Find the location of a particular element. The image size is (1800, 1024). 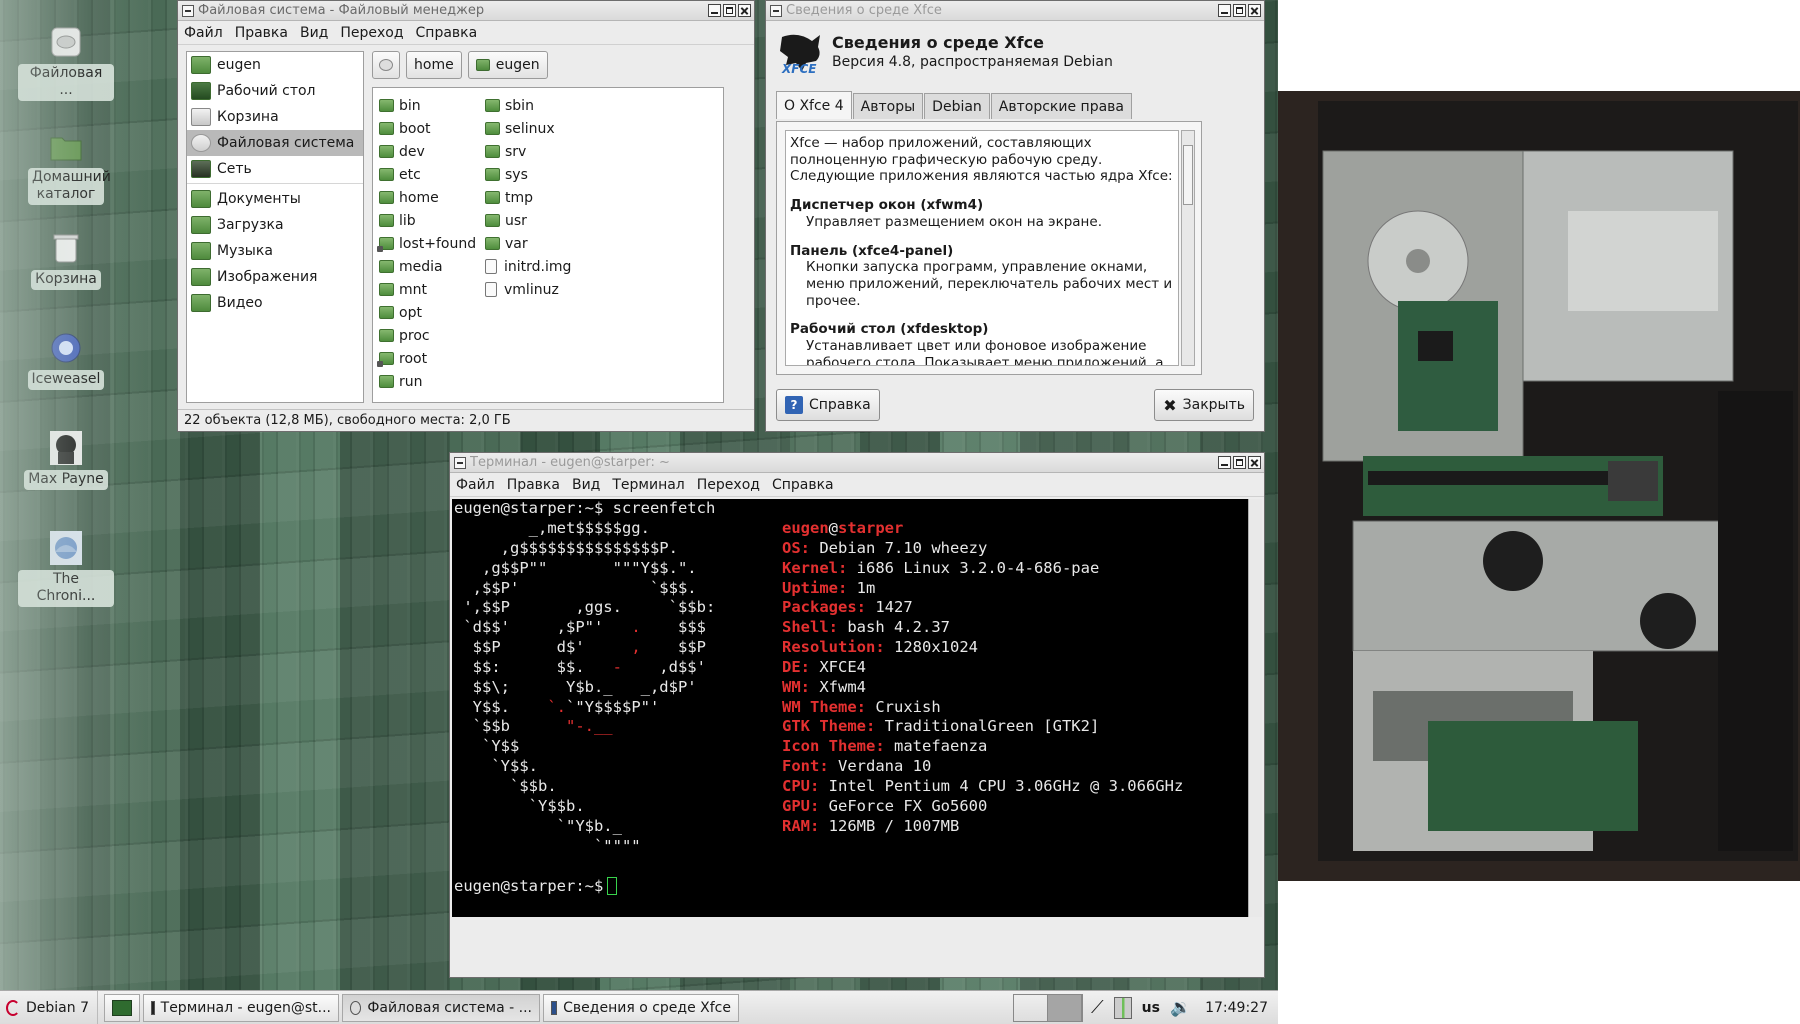

file-item: etc is located at coordinates (427, 174).